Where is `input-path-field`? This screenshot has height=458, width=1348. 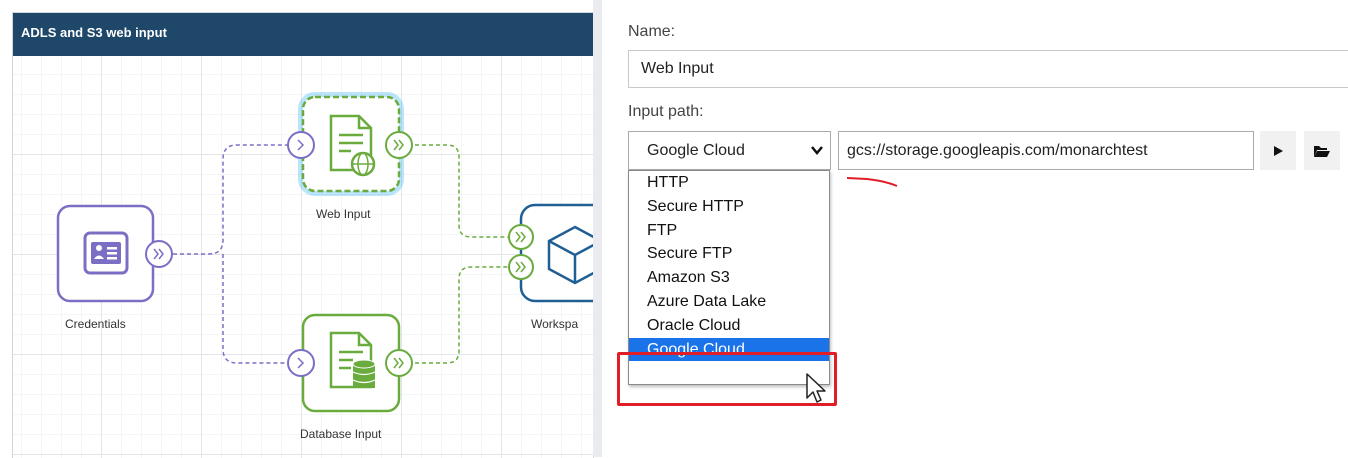
input-path-field is located at coordinates (1046, 150).